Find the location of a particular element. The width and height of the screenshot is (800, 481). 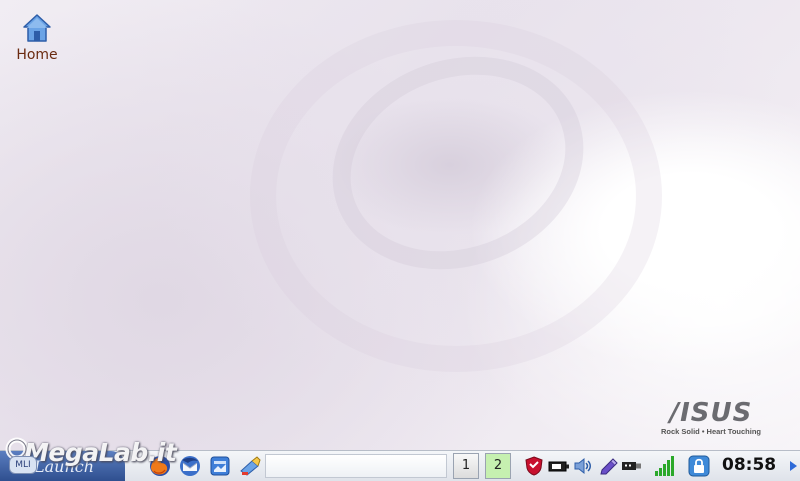

asus-wordmark: /ISUS is located at coordinates (711, 413).